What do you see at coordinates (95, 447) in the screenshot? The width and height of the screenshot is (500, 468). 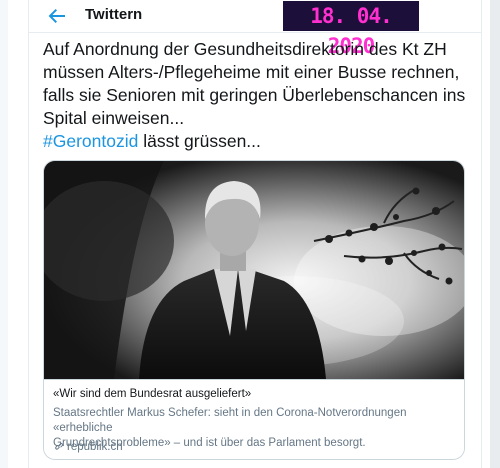 I see `card-domain-text: republik.ch` at bounding box center [95, 447].